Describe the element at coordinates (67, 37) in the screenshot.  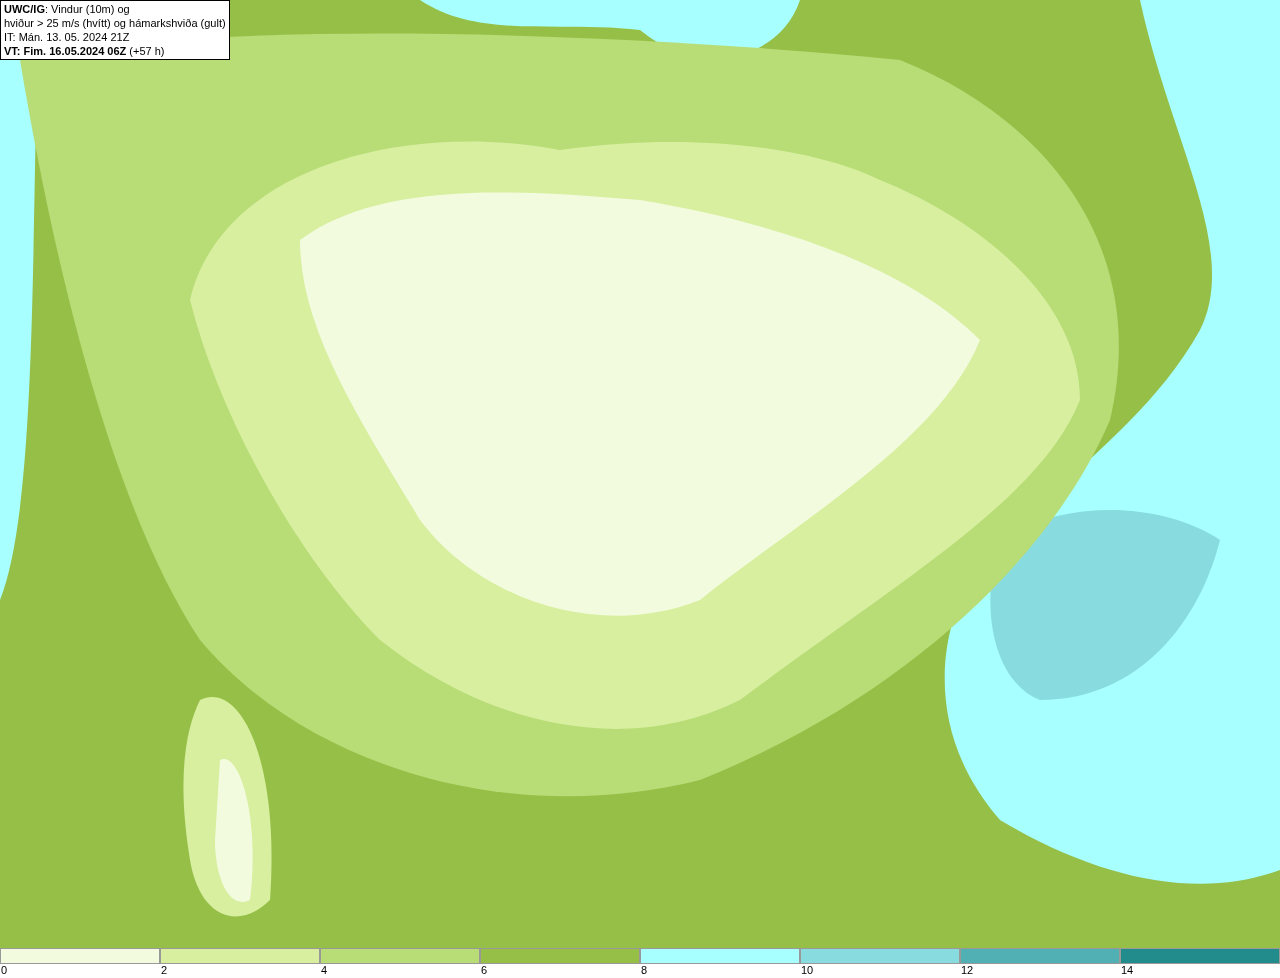
I see `title-line: IT: Mán. 13. 05. 2024 21Z` at that location.